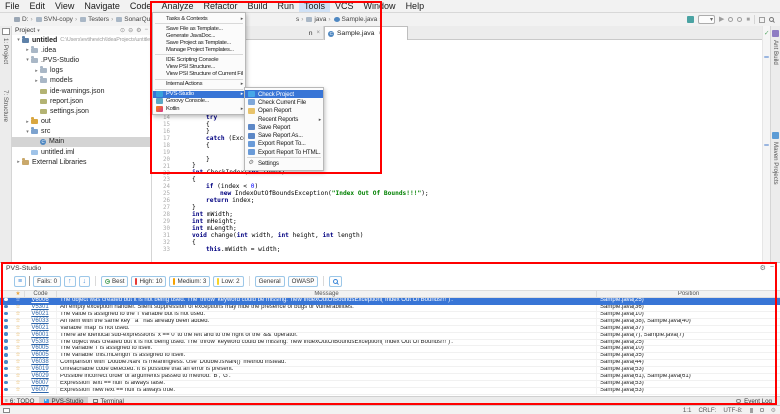  I want to click on diagnostic-code-link: V6021, so click(39, 314).